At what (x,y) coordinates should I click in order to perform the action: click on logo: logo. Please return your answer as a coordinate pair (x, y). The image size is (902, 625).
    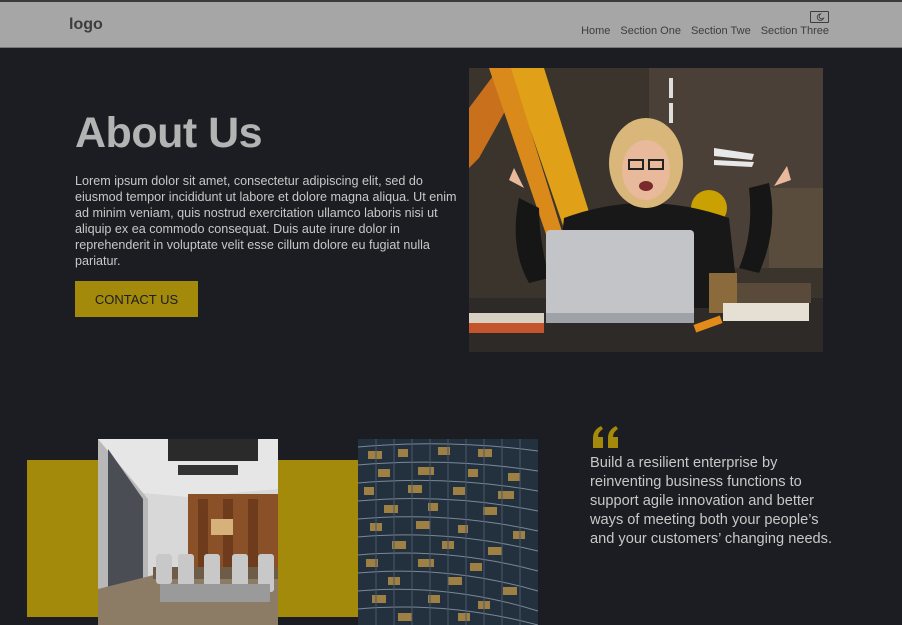
    Looking at the image, I should click on (86, 25).